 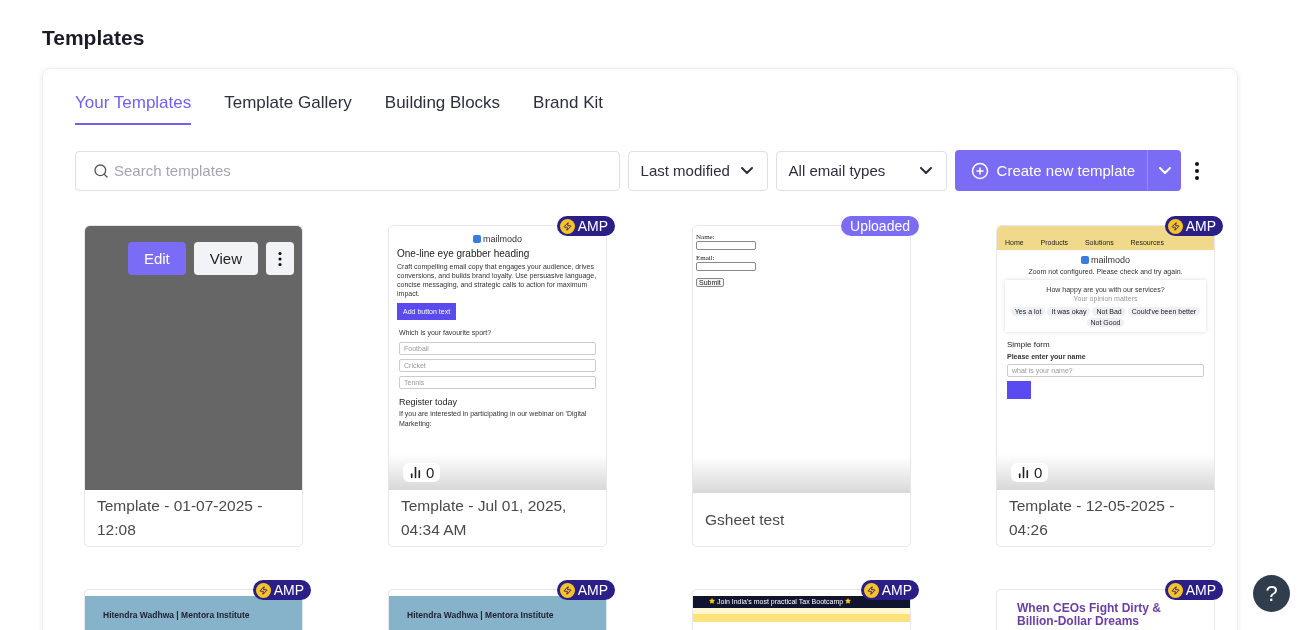 What do you see at coordinates (94, 38) in the screenshot?
I see `page-title: Templates` at bounding box center [94, 38].